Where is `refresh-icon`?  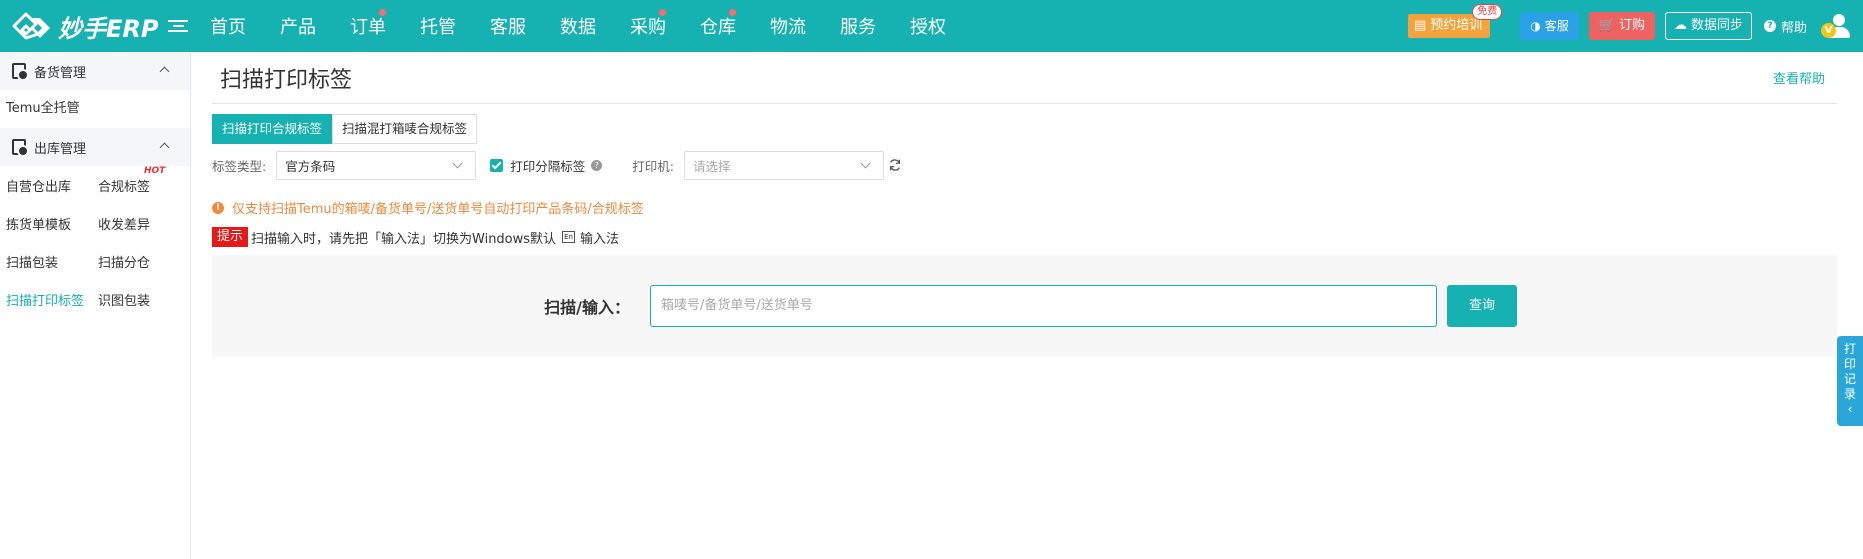
refresh-icon is located at coordinates (895, 165).